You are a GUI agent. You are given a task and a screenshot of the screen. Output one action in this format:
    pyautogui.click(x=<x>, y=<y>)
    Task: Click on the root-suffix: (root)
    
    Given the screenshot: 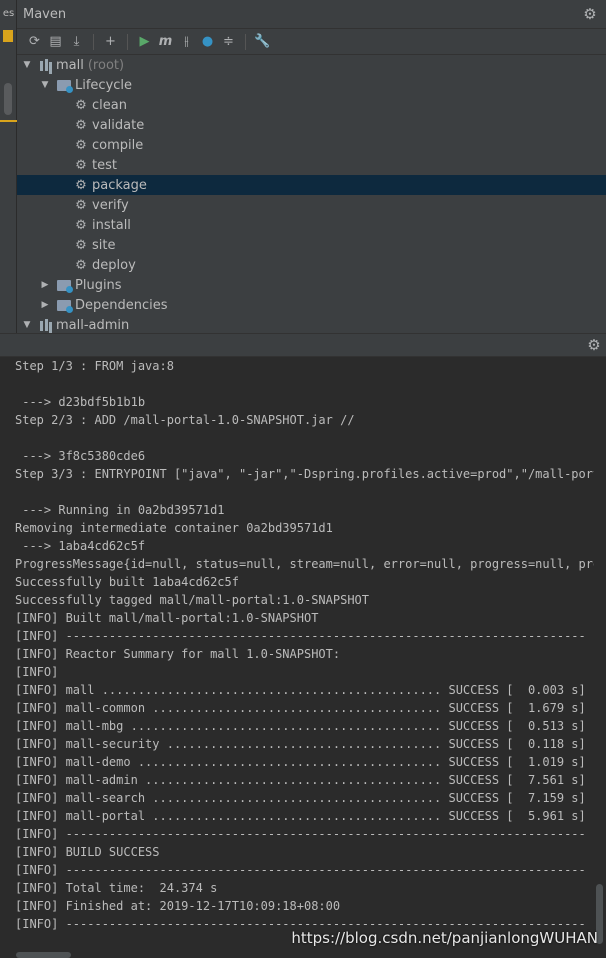 What is the action you would take?
    pyautogui.click(x=106, y=65)
    